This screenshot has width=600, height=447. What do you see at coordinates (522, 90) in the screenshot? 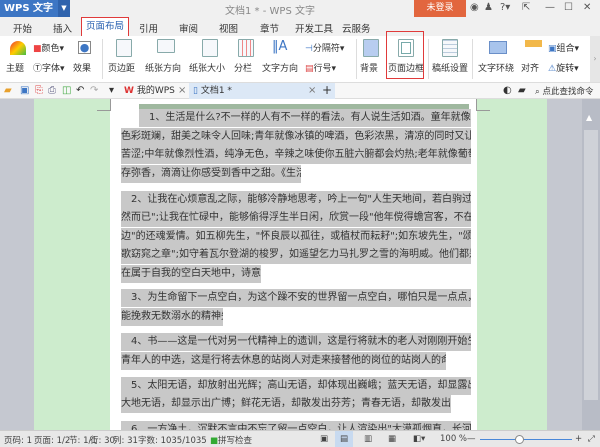
I see `tab-list-icon: ▰` at bounding box center [522, 90].